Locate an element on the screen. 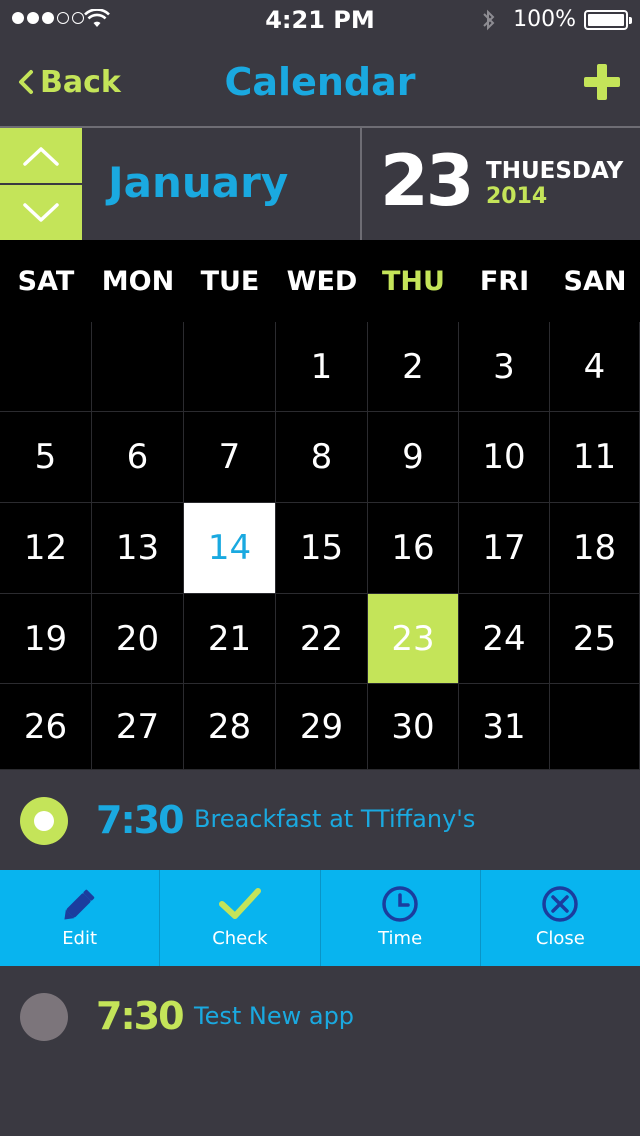 This screenshot has width=640, height=1136. check-button: Check is located at coordinates (240, 918).